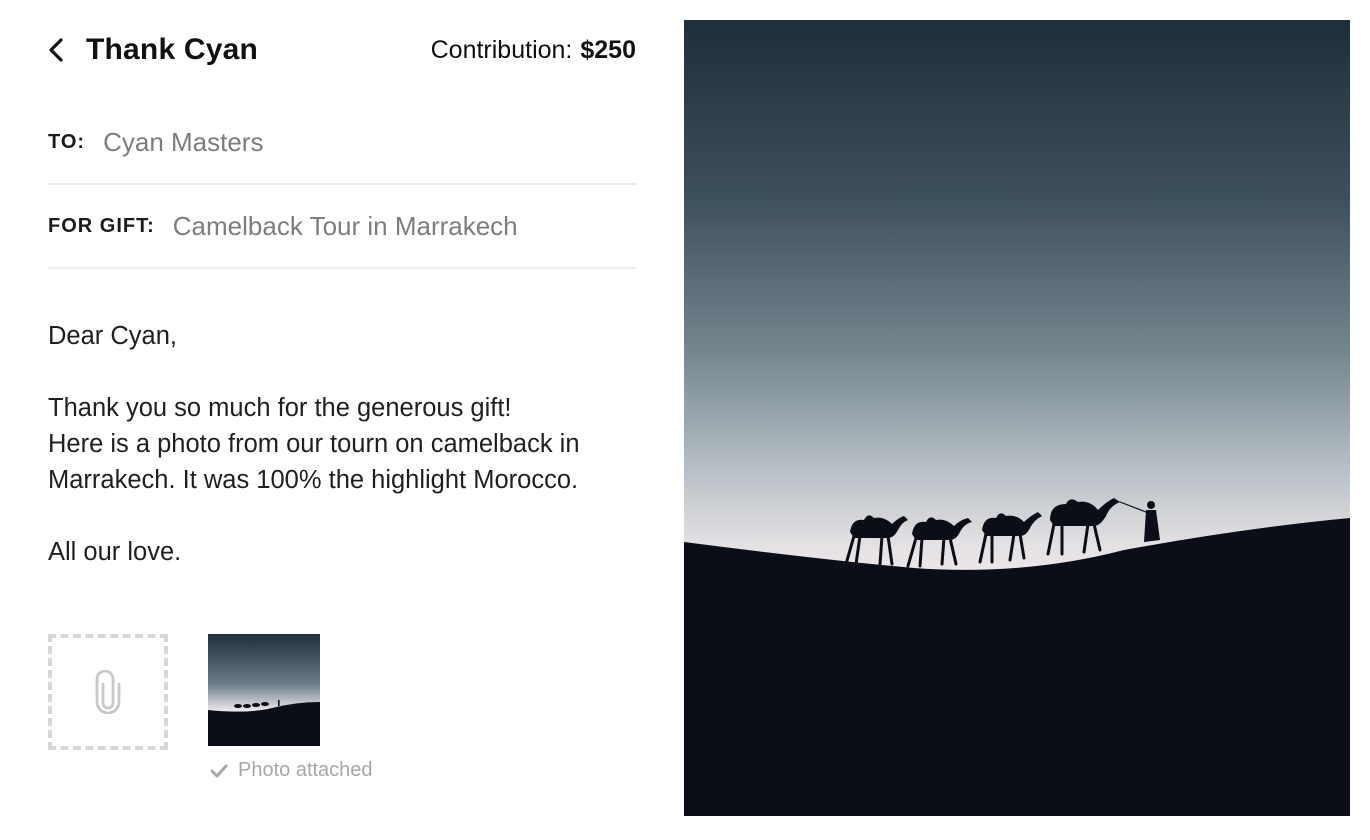  I want to click on message-line: Thank you so much for the generous gift!, so click(280, 408).